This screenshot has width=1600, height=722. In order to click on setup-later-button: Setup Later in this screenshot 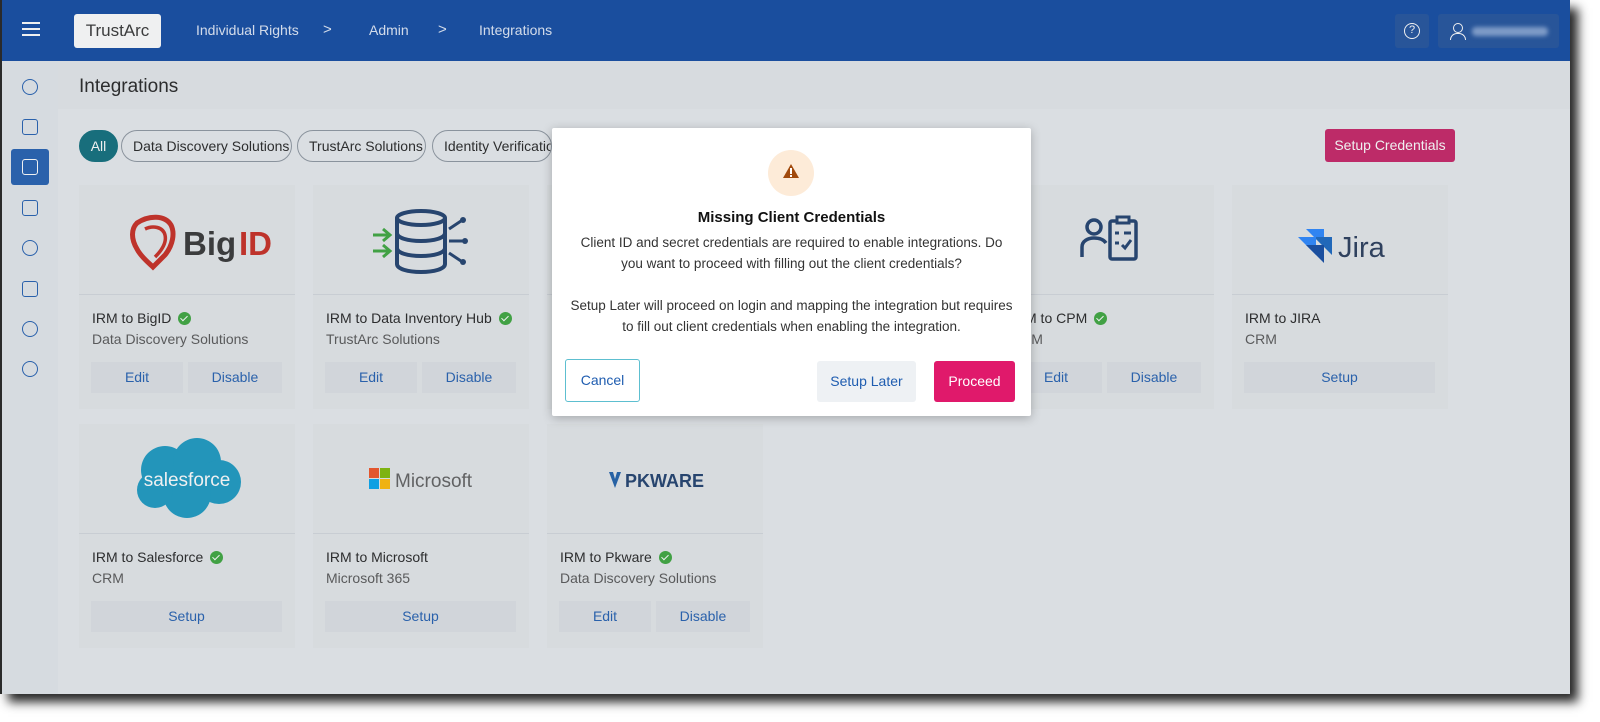, I will do `click(866, 381)`.